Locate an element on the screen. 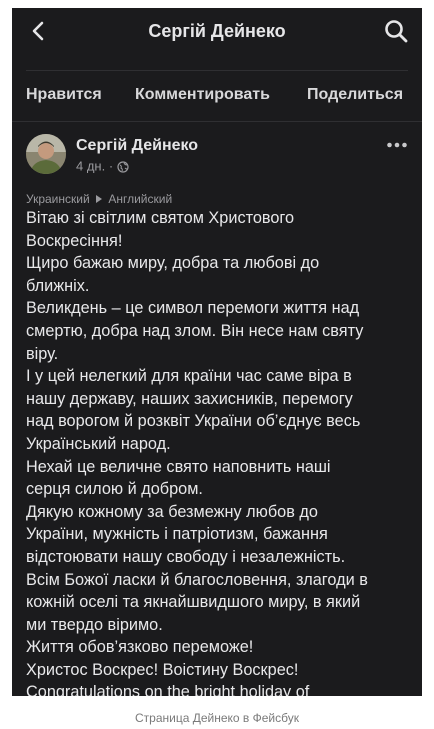 The image size is (434, 729). avatar is located at coordinates (46, 154).